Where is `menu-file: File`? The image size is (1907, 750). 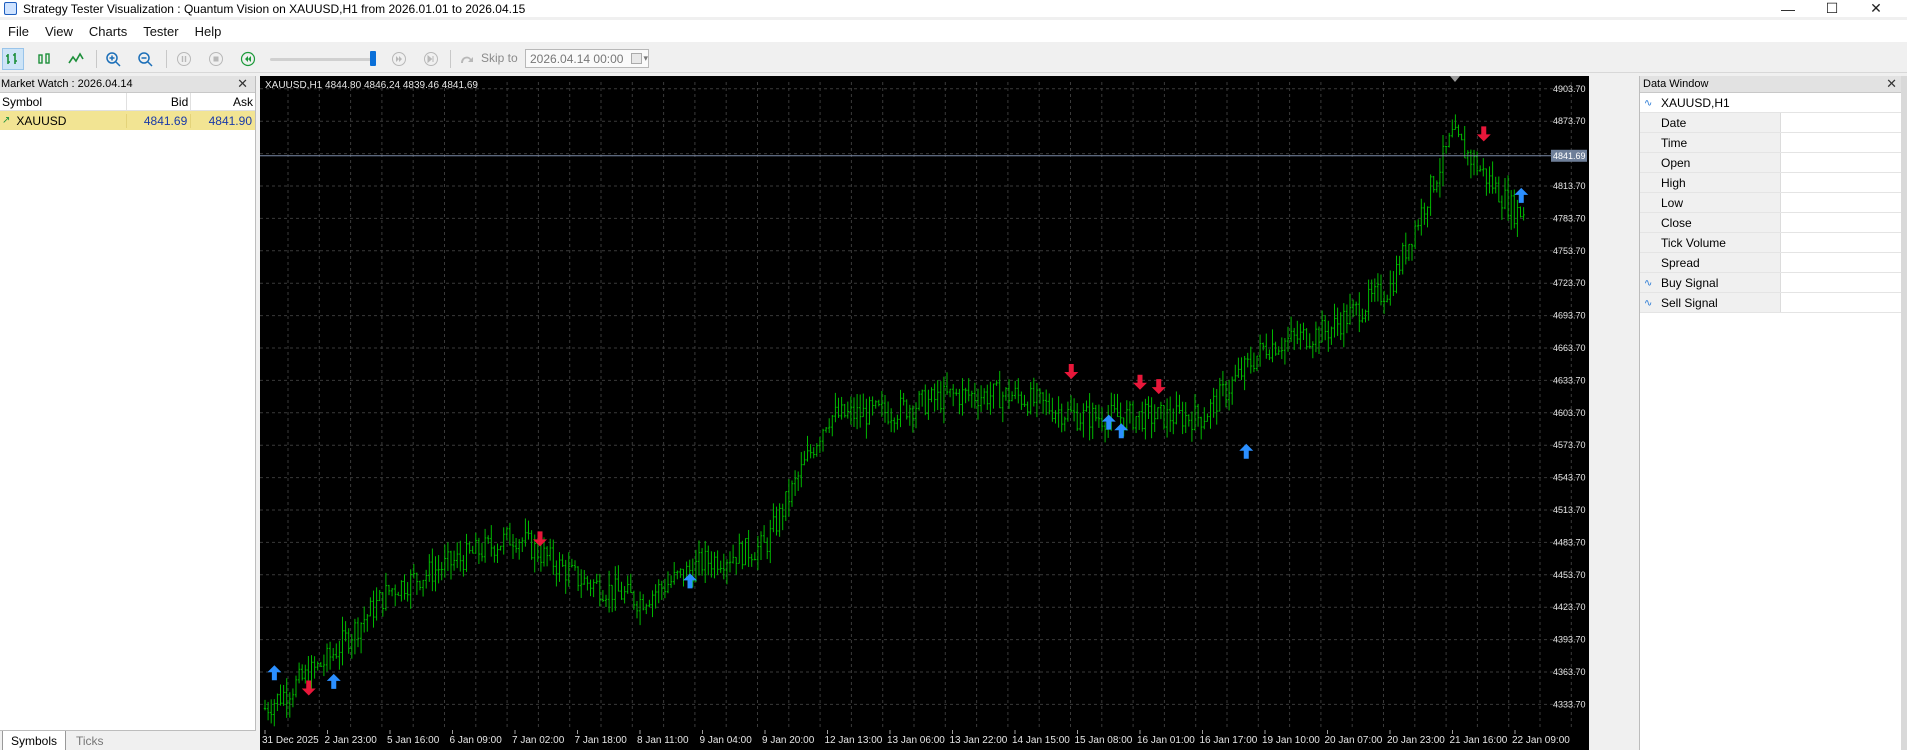
menu-file: File is located at coordinates (18, 31).